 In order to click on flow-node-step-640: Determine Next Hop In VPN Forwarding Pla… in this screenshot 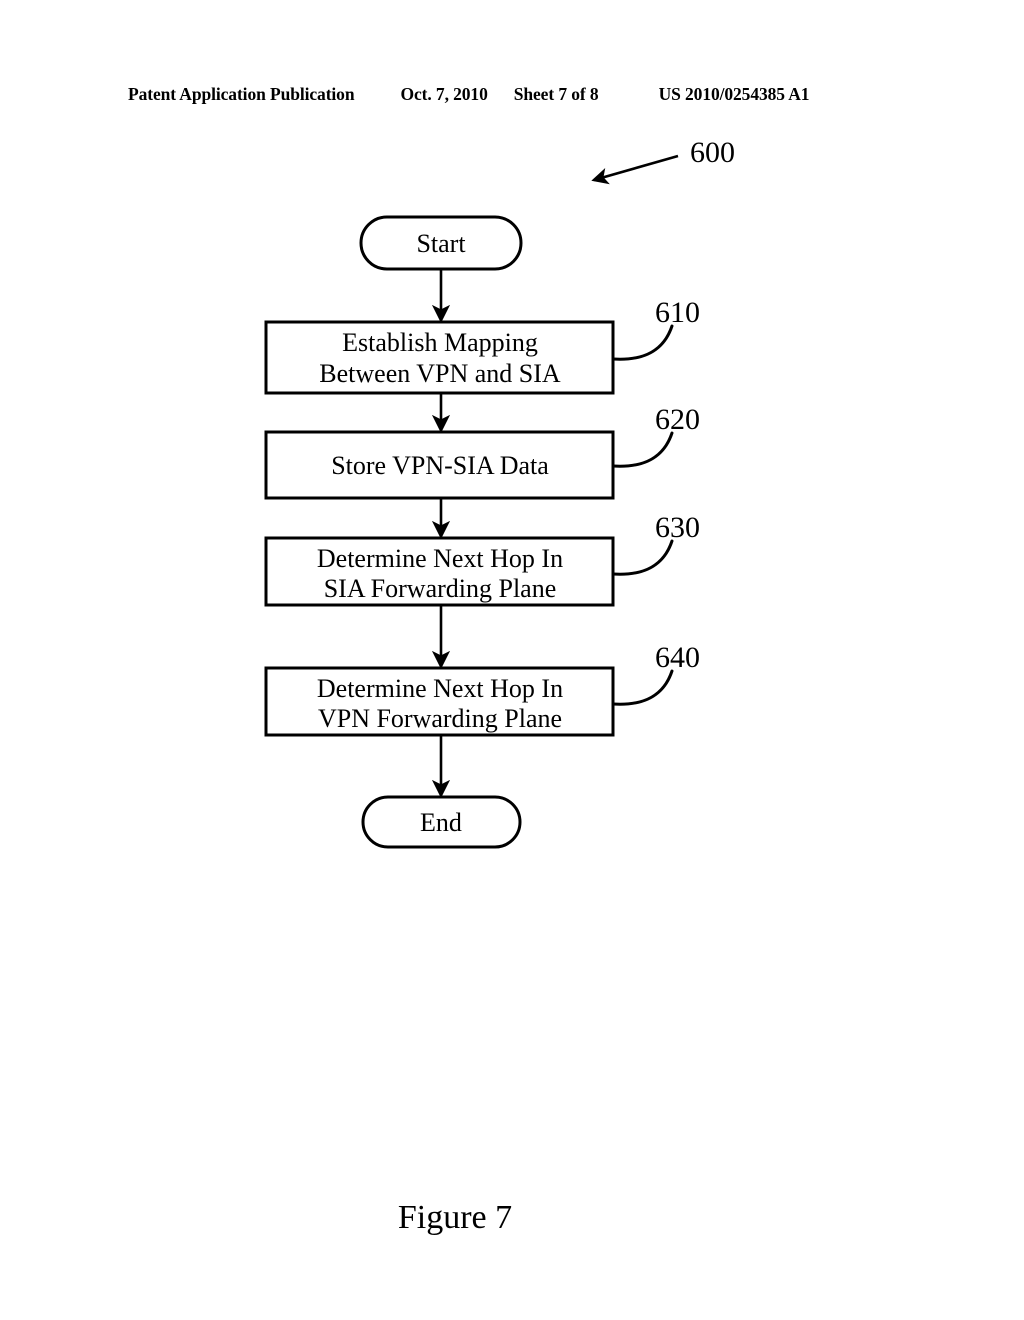, I will do `click(482, 689)`.